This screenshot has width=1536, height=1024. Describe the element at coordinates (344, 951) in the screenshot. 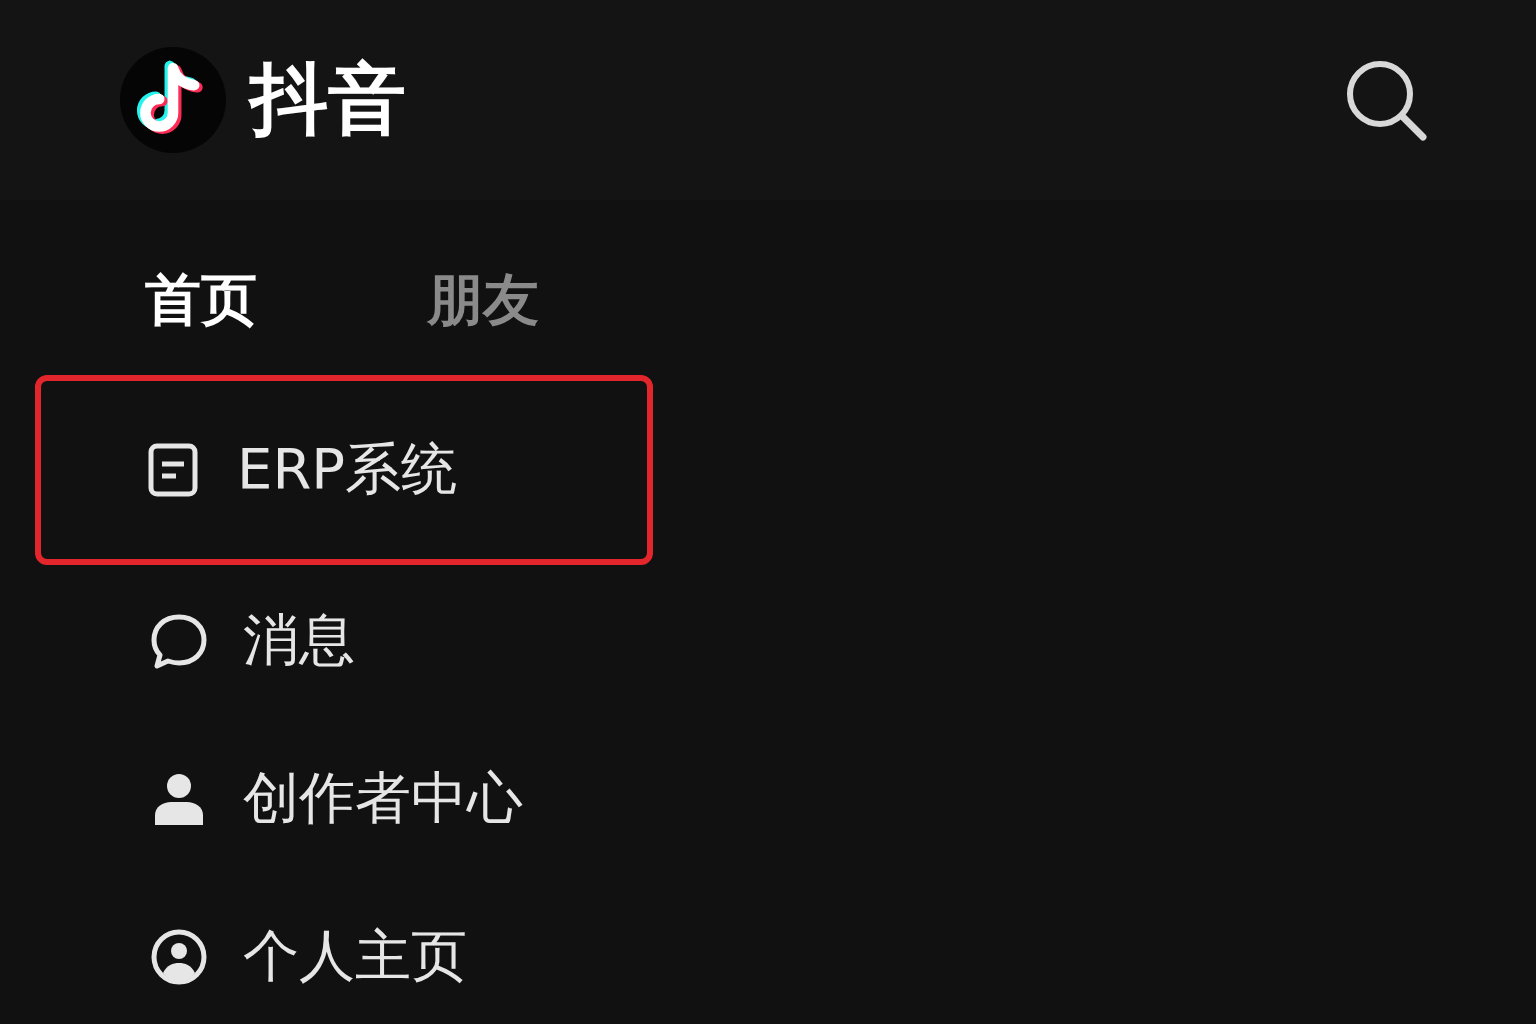

I see `menu-item: 个人主页` at that location.